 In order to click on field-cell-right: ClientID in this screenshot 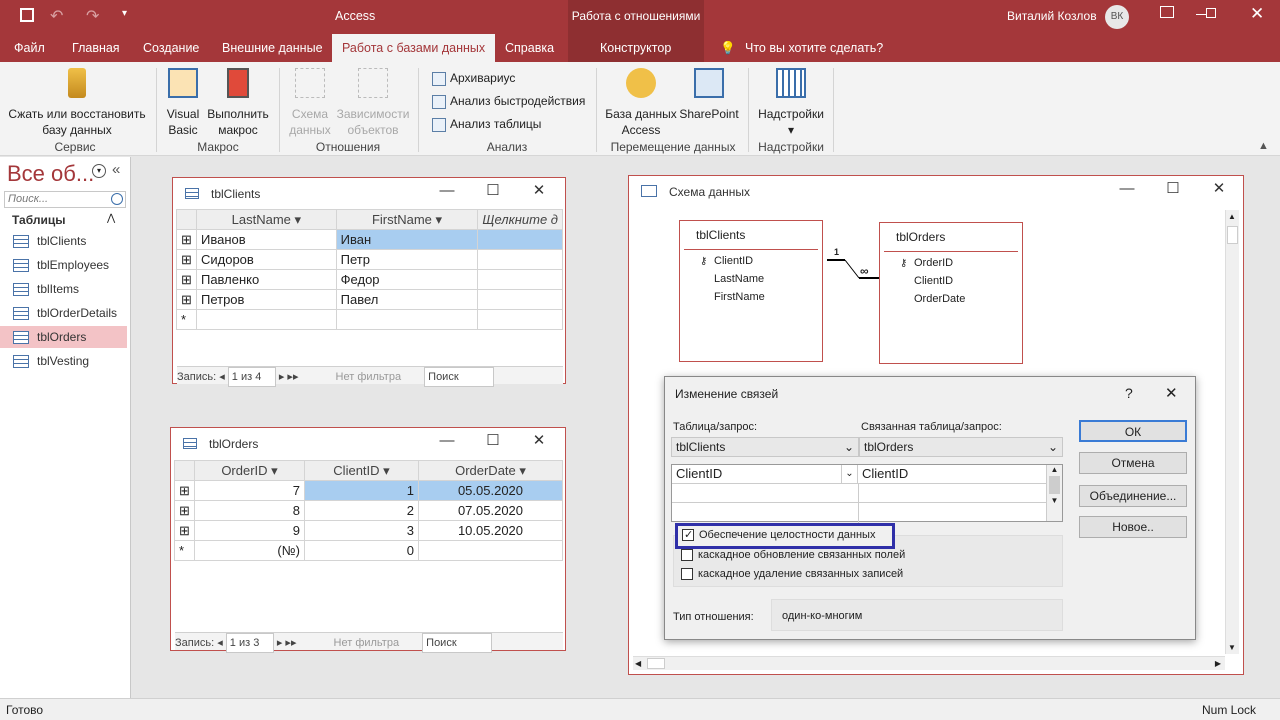, I will do `click(952, 474)`.